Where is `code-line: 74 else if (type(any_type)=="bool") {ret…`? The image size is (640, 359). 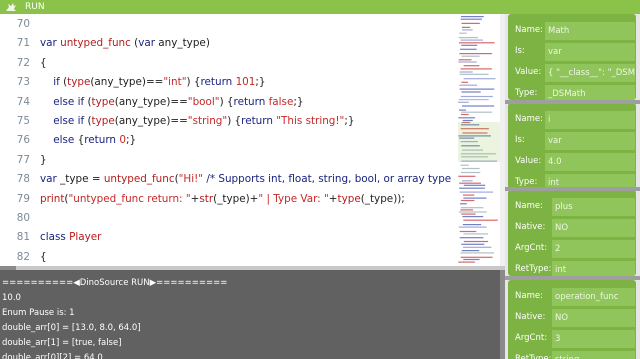 code-line: 74 else if (type(any_type)=="bool") {ret… is located at coordinates (252, 102).